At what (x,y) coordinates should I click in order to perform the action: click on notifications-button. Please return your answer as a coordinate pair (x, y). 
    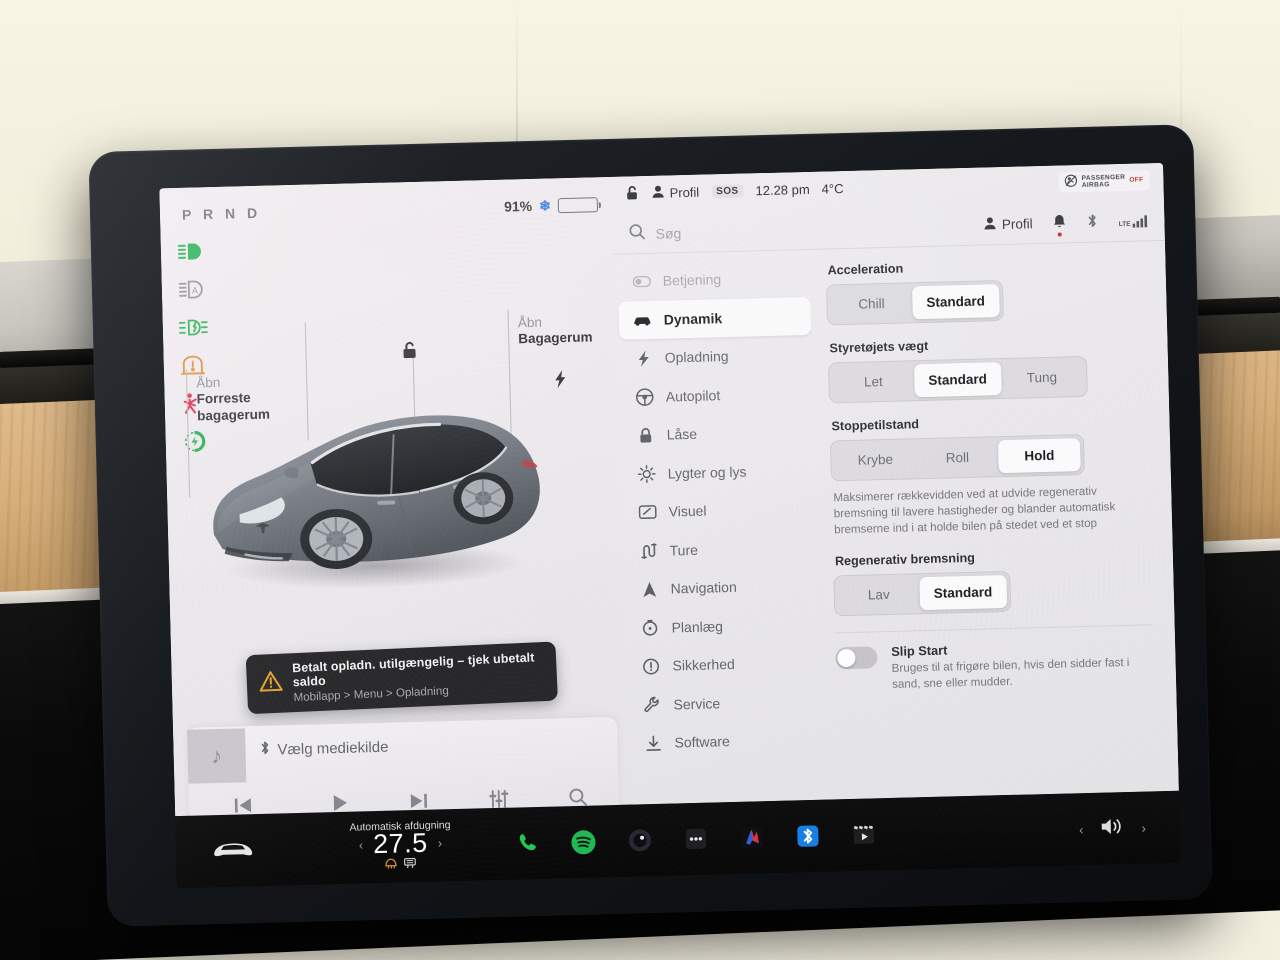
    Looking at the image, I should click on (1059, 225).